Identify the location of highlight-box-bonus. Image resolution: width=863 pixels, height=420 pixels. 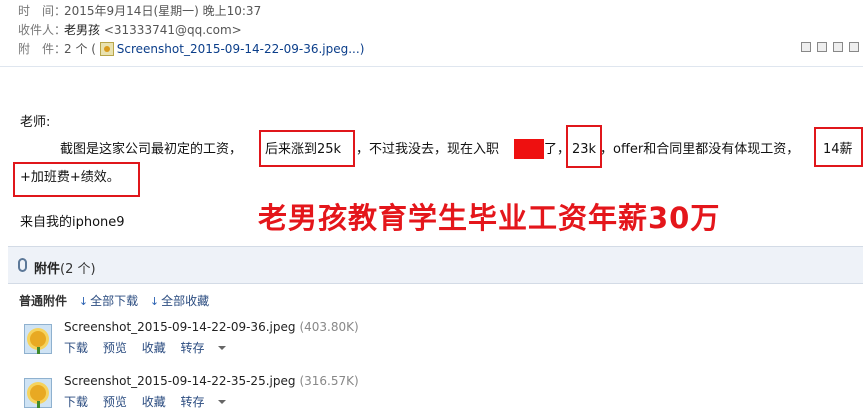
(76, 179).